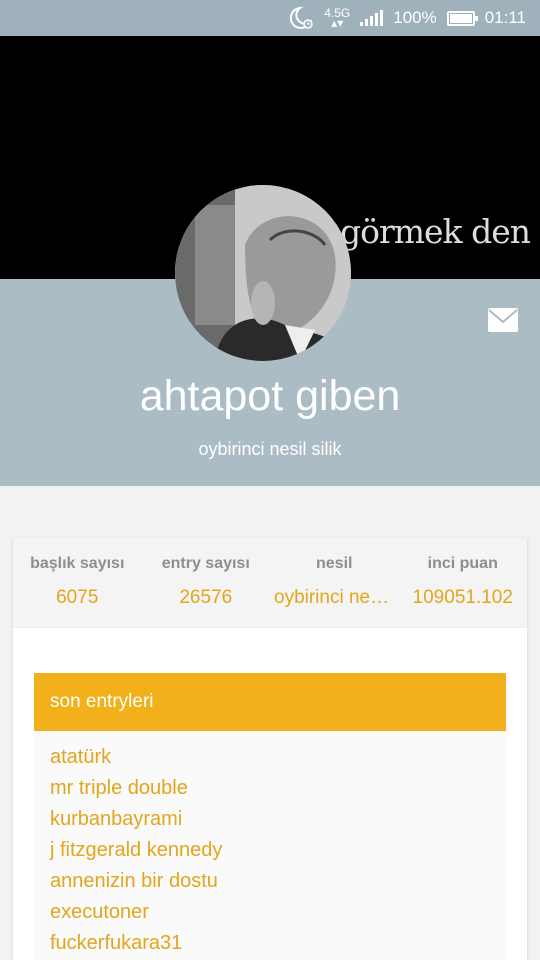 The width and height of the screenshot is (540, 960). I want to click on stat-value: oybirinci nesil silik, so click(336, 597).